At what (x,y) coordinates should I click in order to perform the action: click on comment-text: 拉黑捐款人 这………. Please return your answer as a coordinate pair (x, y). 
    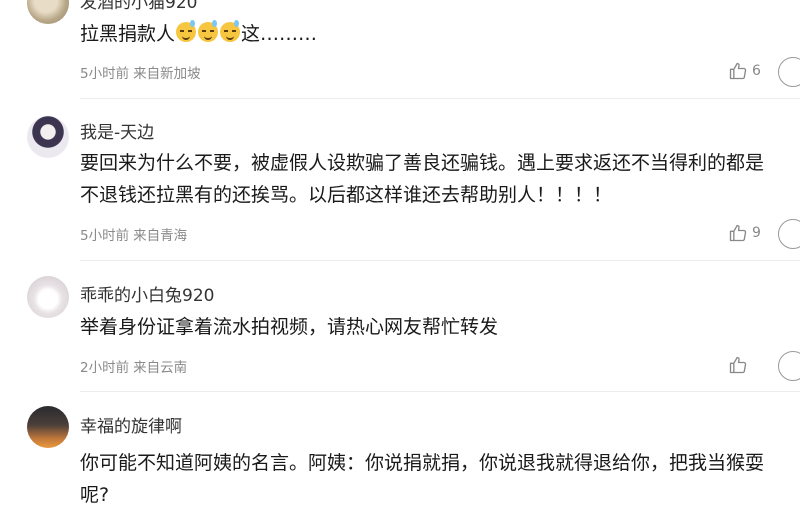
    Looking at the image, I should click on (425, 34).